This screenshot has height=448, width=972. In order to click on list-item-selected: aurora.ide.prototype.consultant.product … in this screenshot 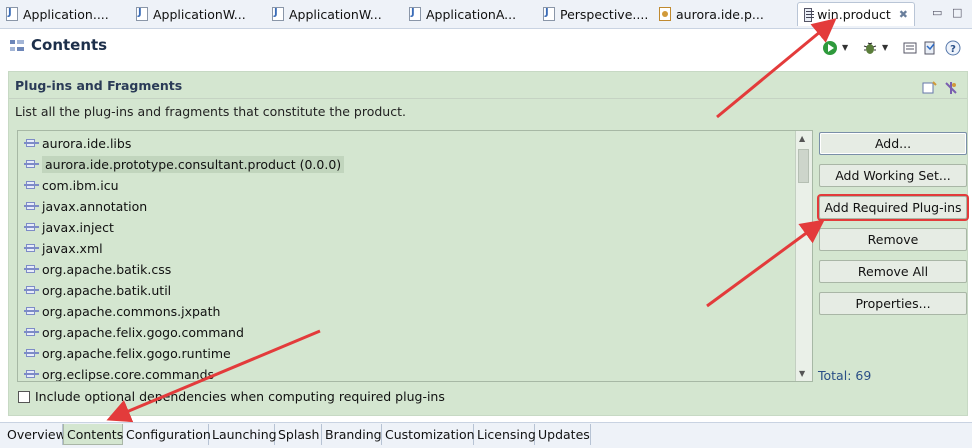, I will do `click(184, 164)`.